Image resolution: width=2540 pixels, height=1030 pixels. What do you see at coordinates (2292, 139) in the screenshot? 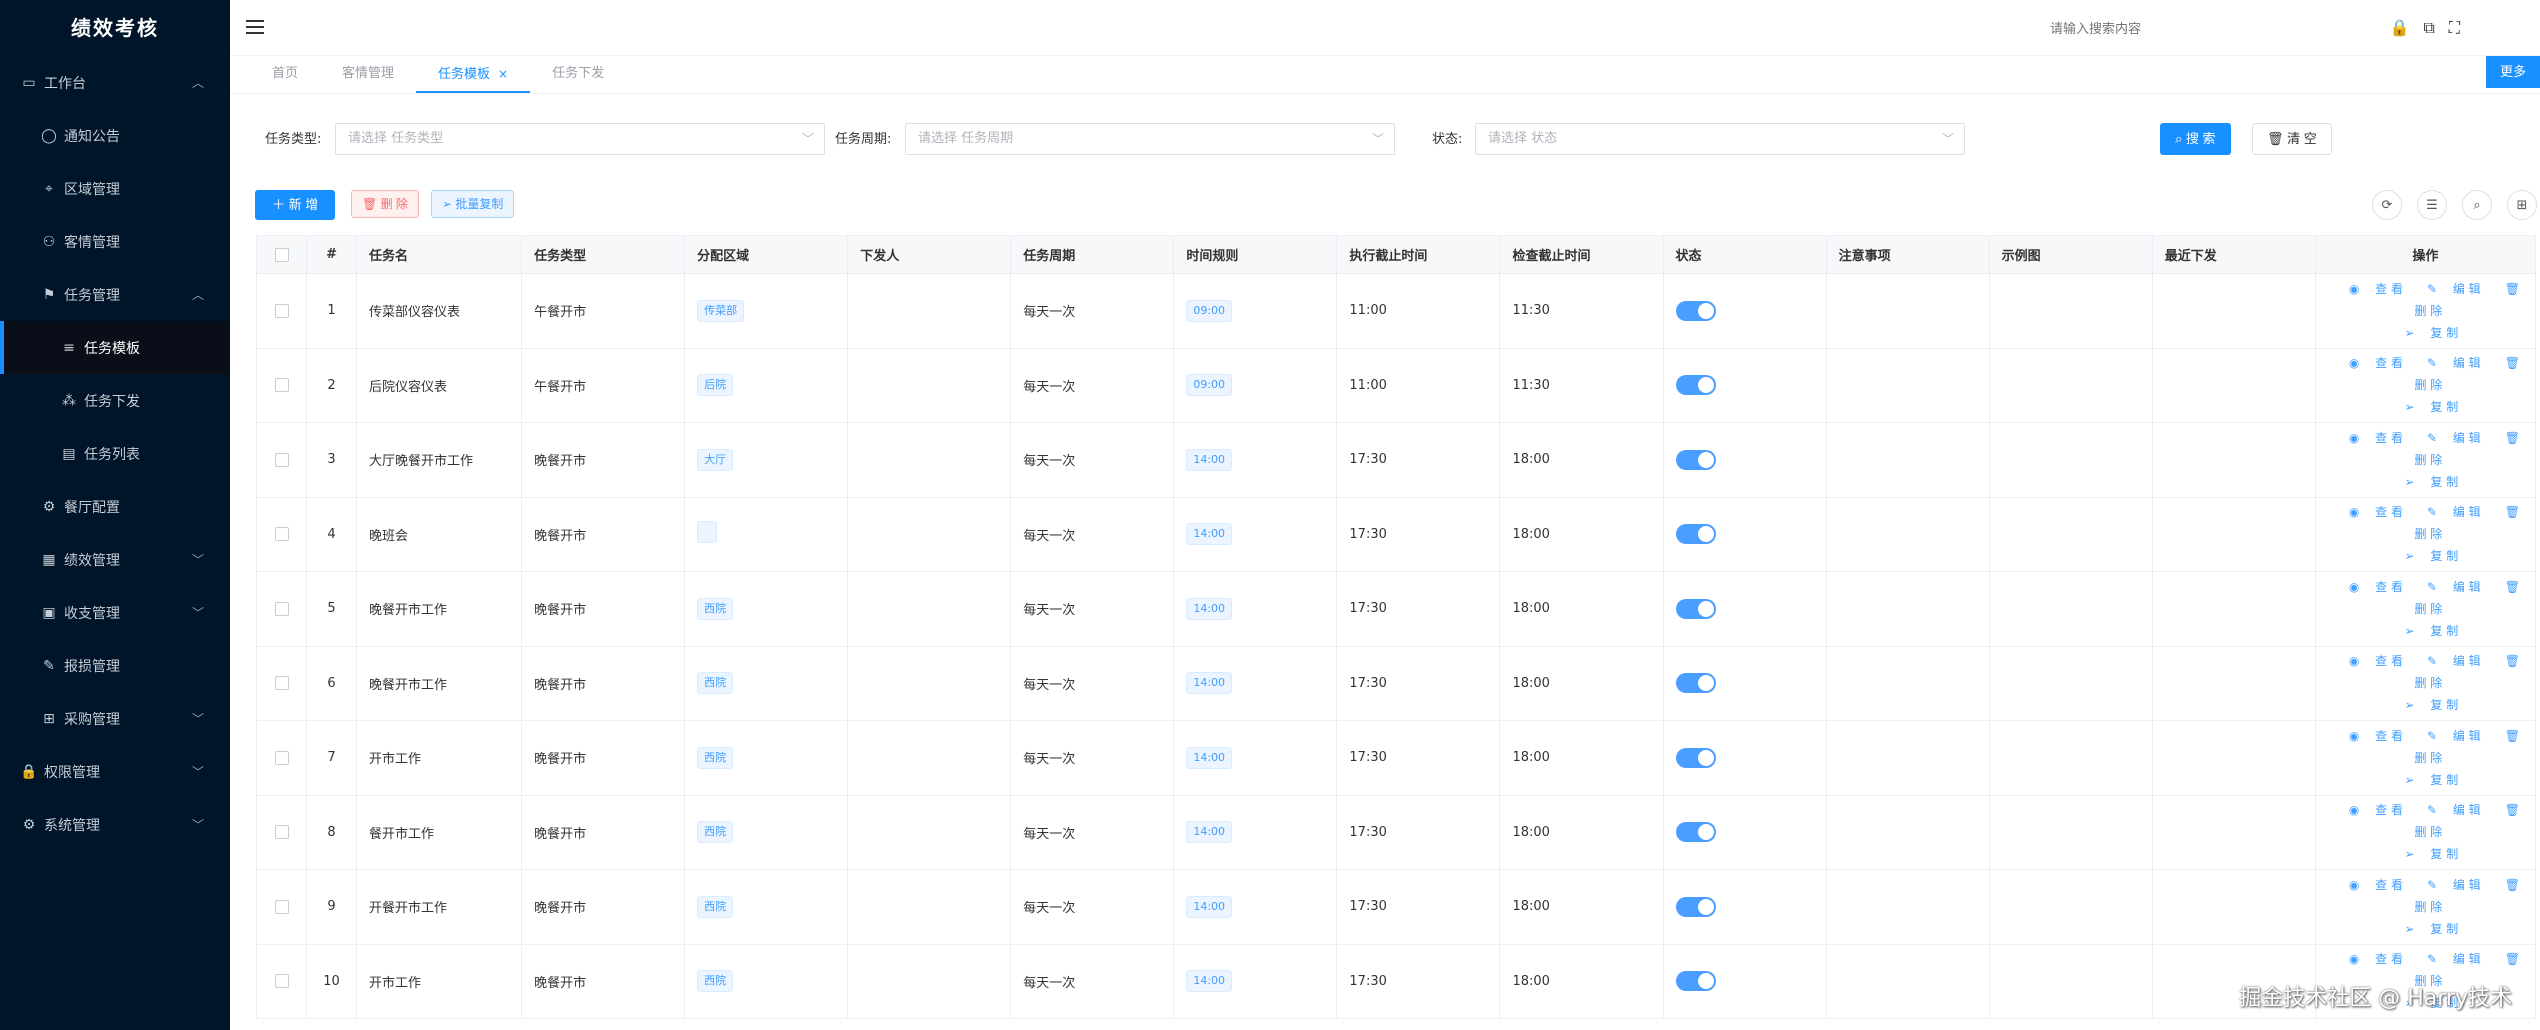
I see `clear-button: 🗑 清 空` at bounding box center [2292, 139].